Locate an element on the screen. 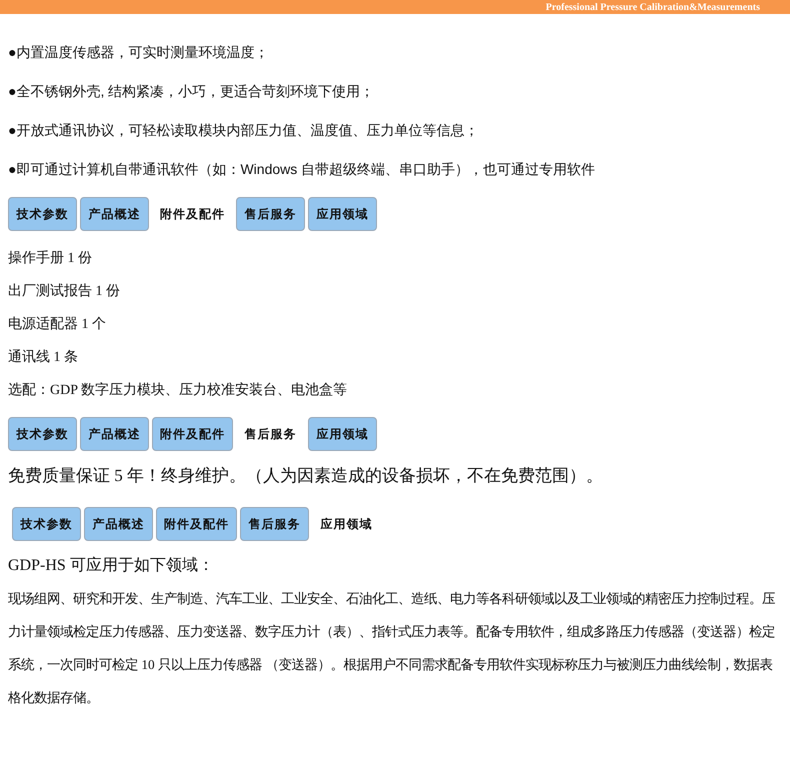 Image resolution: width=790 pixels, height=757 pixels. accessory-text: 出厂测试报告 1 份 is located at coordinates (64, 291).